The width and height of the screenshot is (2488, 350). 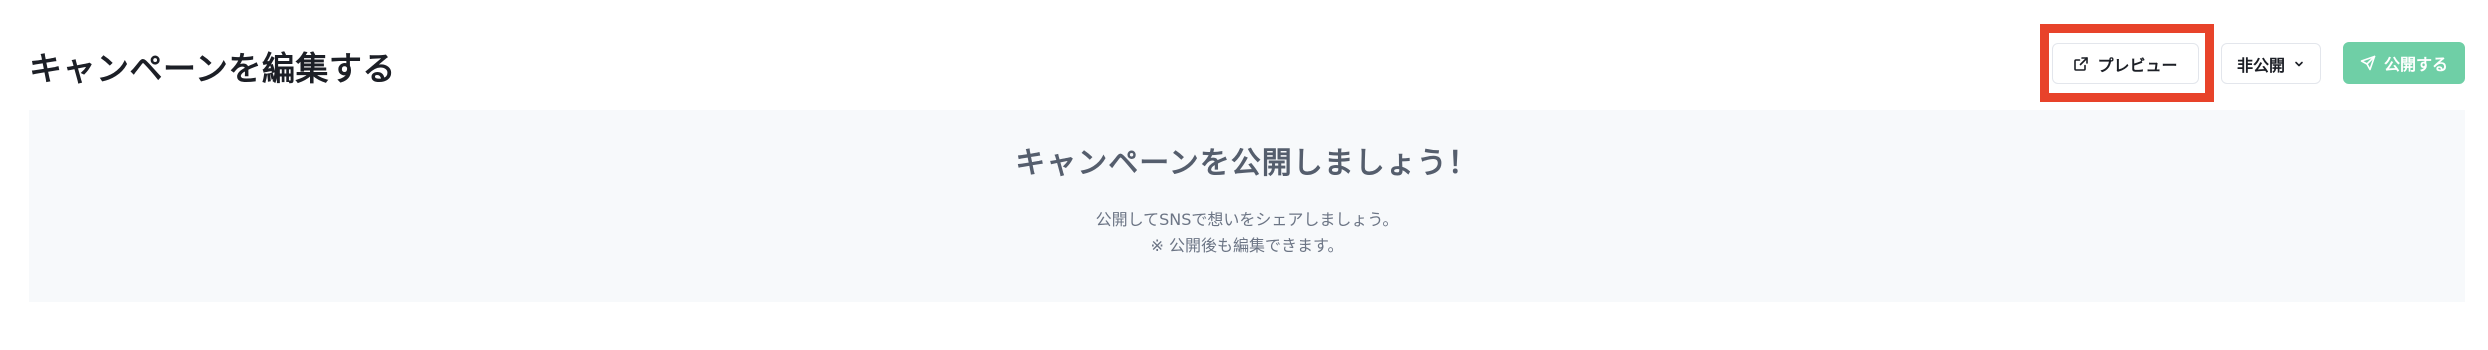 I want to click on preview-button: プレビュー, so click(x=2125, y=63).